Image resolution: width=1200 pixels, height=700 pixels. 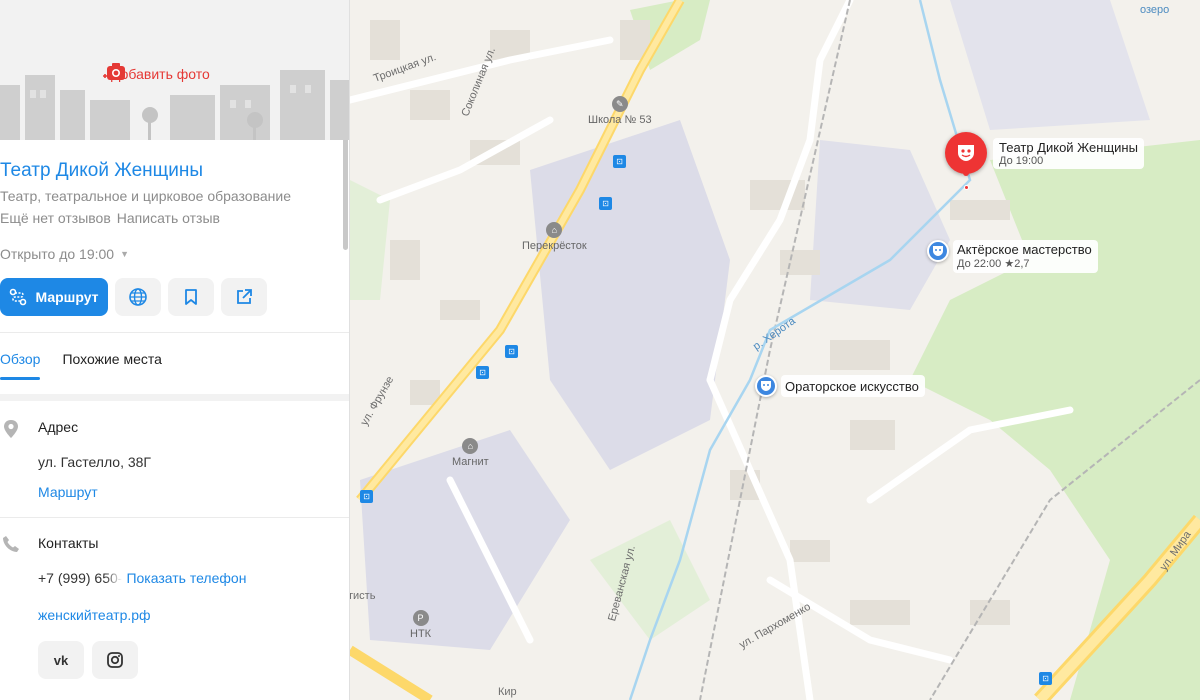 What do you see at coordinates (55, 218) in the screenshot?
I see `no-reviews-text: Ещё нет отзывов` at bounding box center [55, 218].